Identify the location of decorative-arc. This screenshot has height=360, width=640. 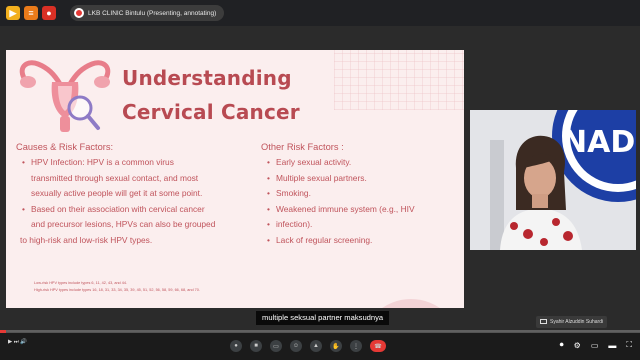
(411, 303).